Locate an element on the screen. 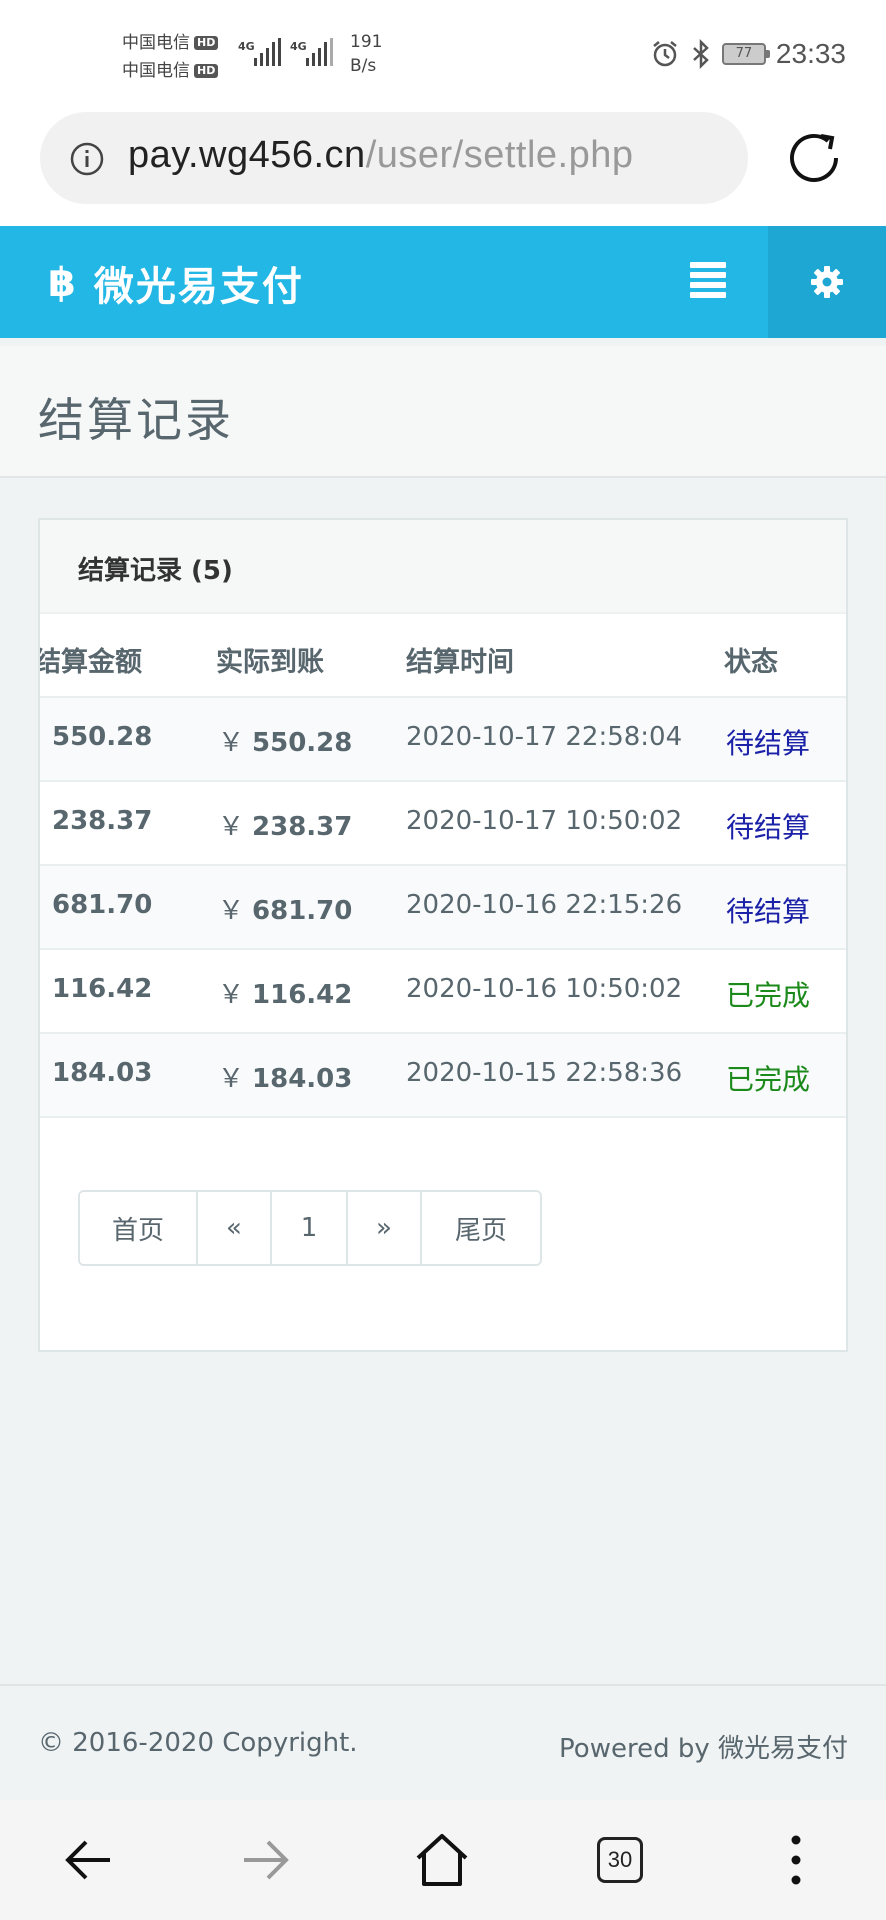  col-time: 结算时间 is located at coordinates (460, 662).